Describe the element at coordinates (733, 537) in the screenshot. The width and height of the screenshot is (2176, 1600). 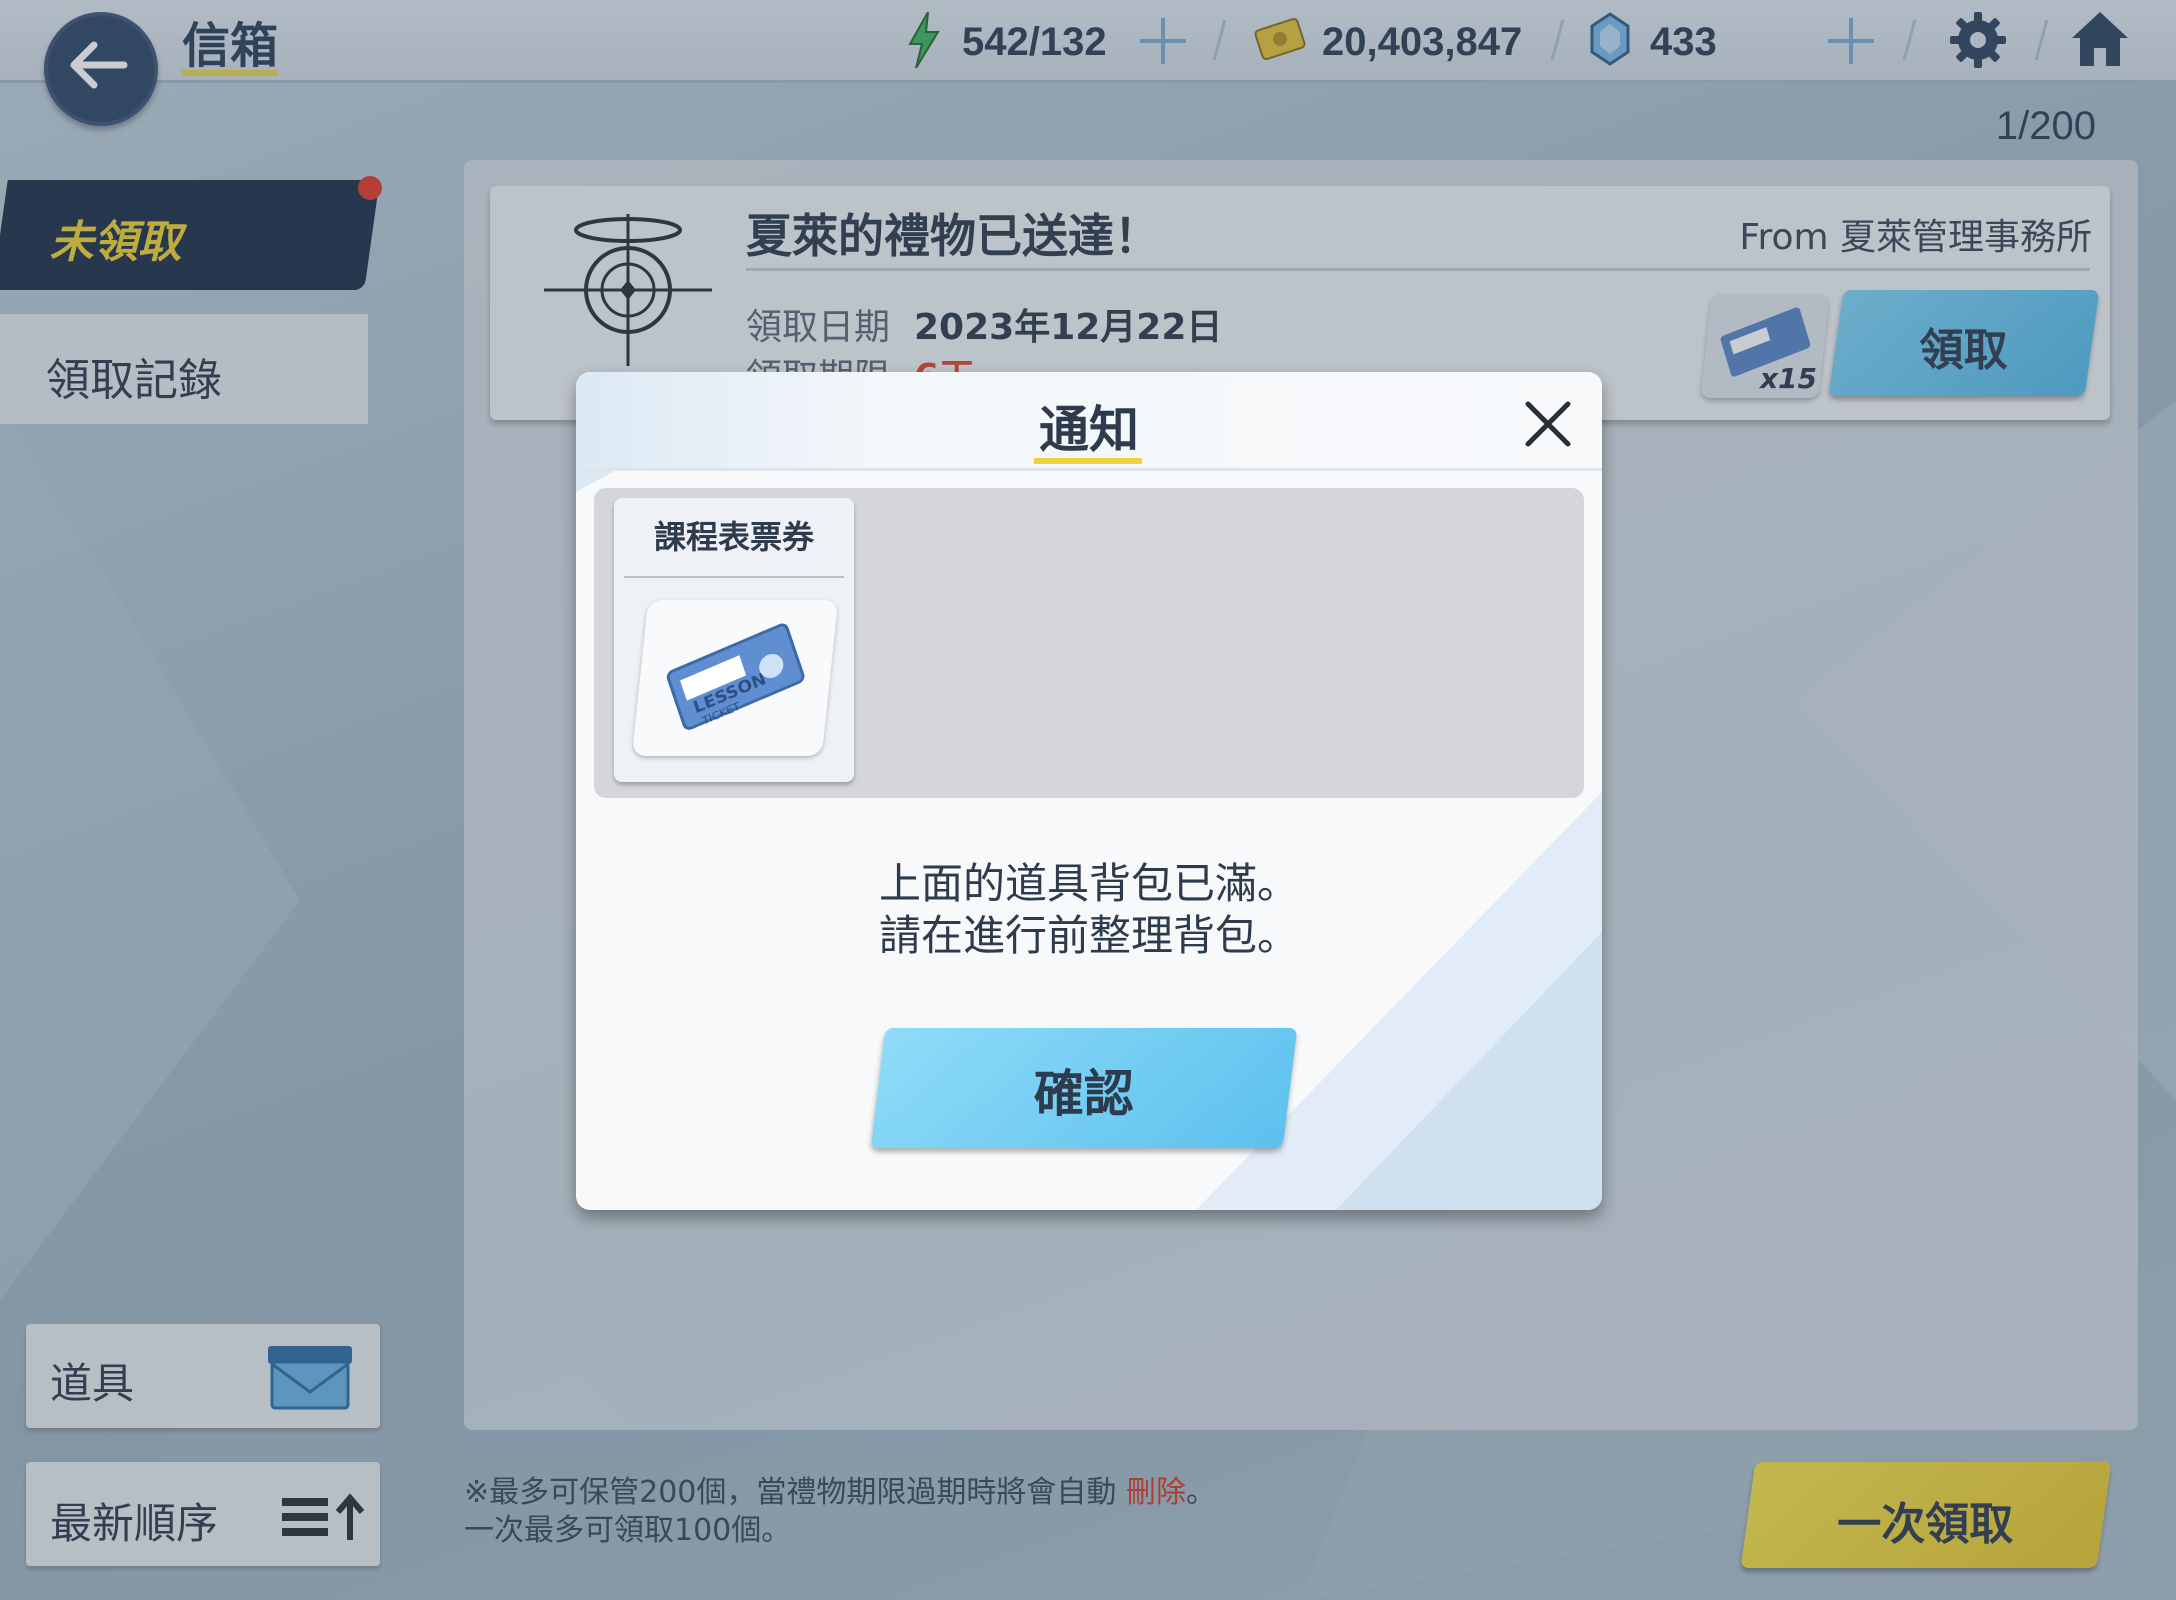
I see `item-name: 課程表票券` at that location.